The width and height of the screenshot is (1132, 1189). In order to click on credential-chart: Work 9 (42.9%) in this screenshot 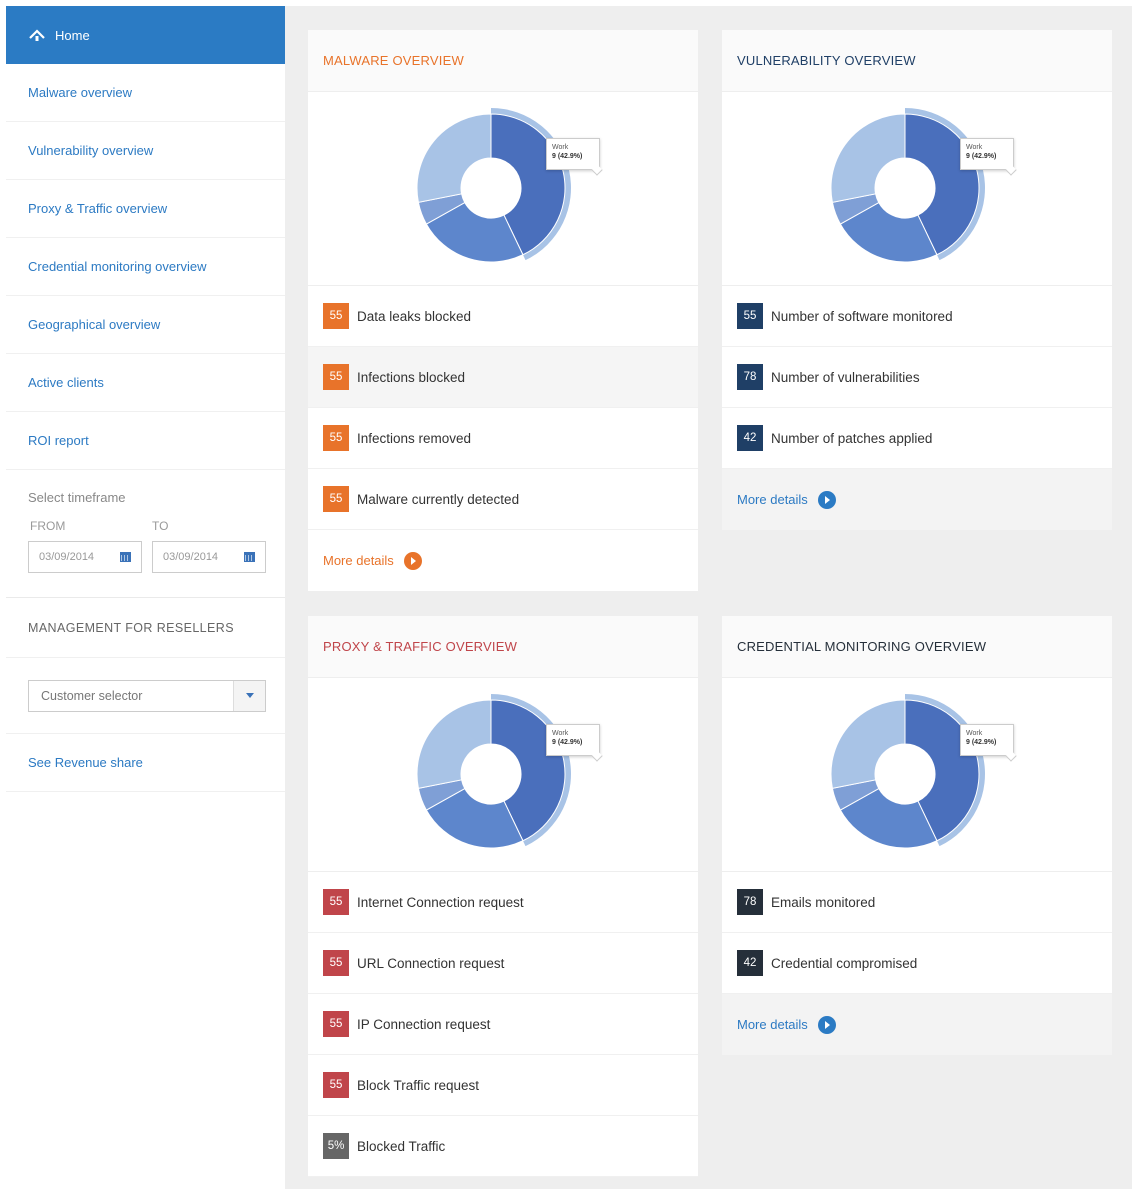, I will do `click(917, 775)`.